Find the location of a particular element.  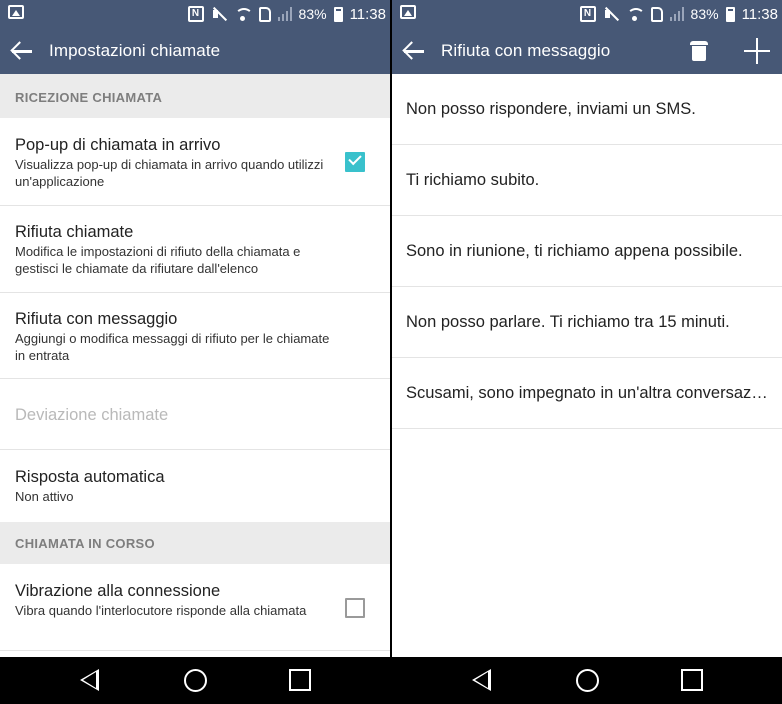

app-bar: Impostazioni chiamate is located at coordinates (195, 51).